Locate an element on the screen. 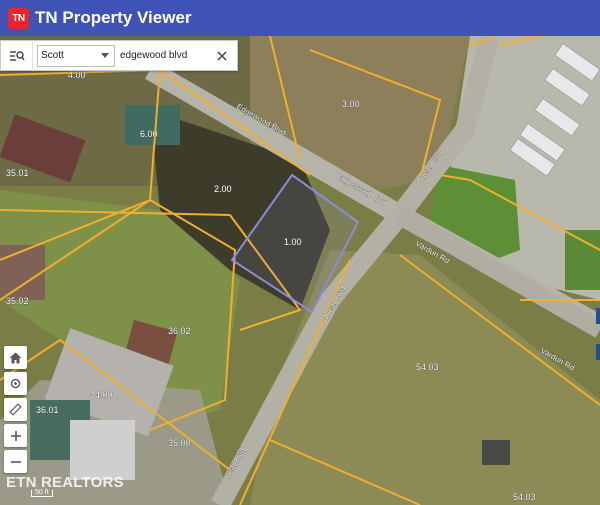 The width and height of the screenshot is (600, 505). parcel-label: 36.01 is located at coordinates (47, 410).